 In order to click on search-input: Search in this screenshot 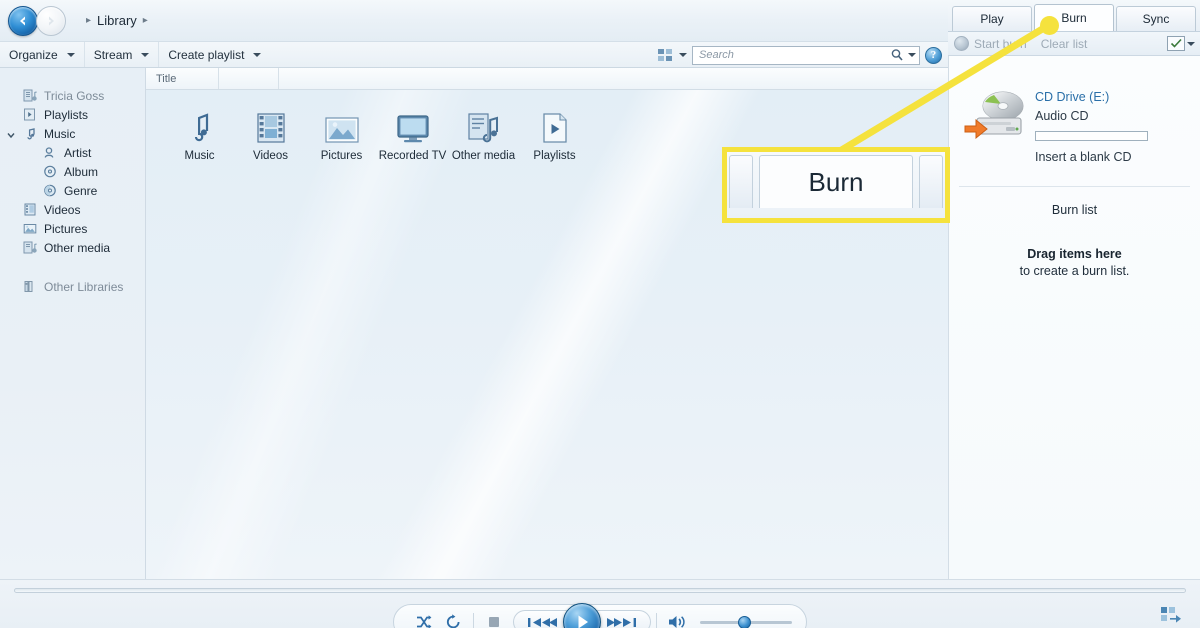, I will do `click(806, 55)`.